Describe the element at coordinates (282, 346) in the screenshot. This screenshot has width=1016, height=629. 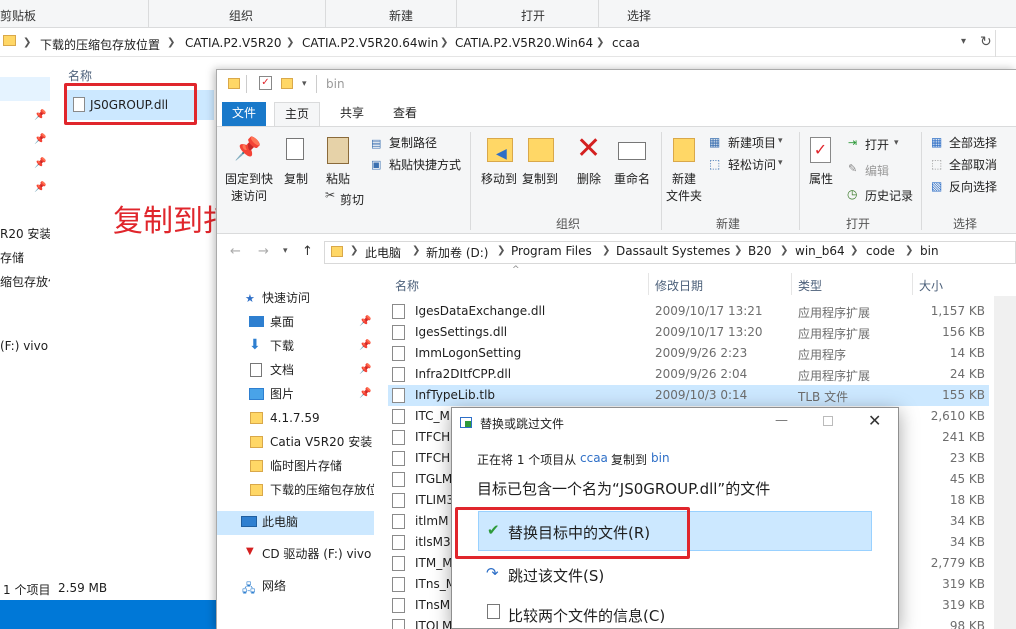
I see `nav-item-downloads: 下载` at that location.